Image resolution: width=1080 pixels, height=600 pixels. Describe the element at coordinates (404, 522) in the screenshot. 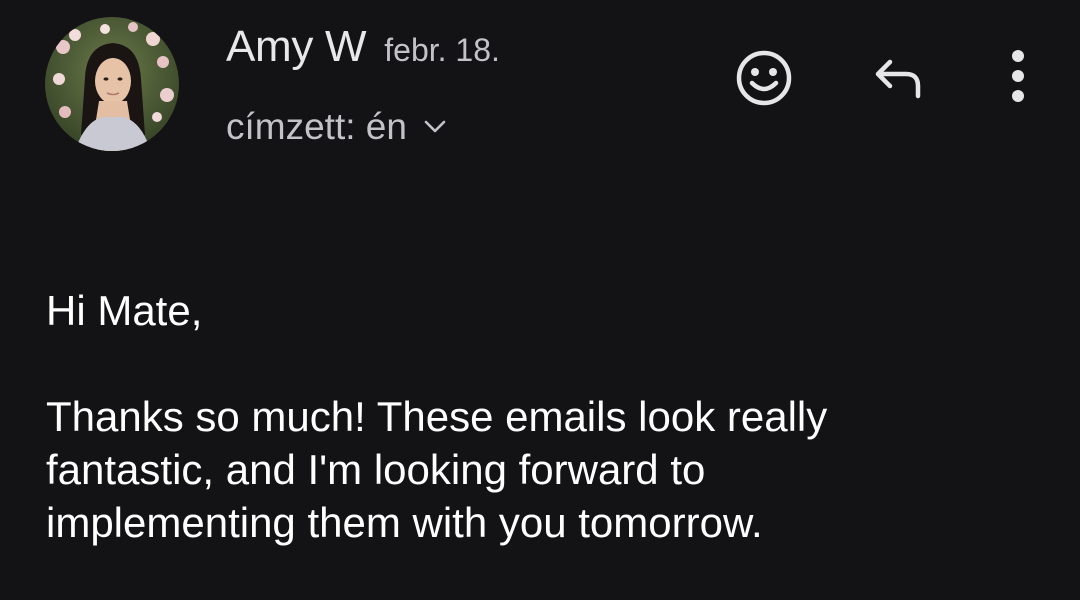

I see `email-body-line: implementing them with you tomorrow.` at that location.